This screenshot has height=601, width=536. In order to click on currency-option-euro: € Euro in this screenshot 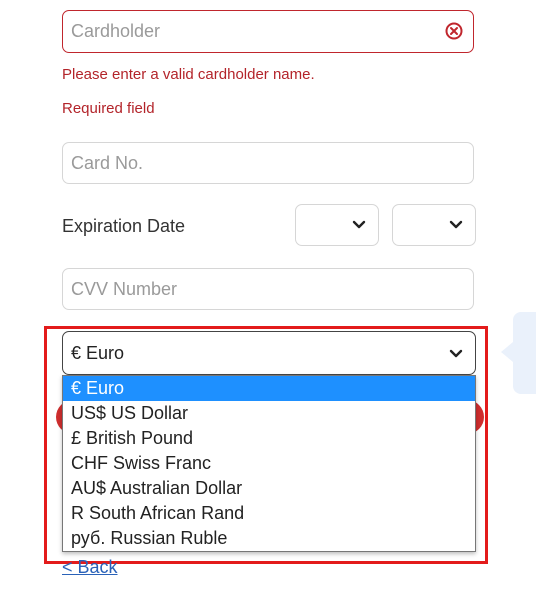, I will do `click(269, 388)`.